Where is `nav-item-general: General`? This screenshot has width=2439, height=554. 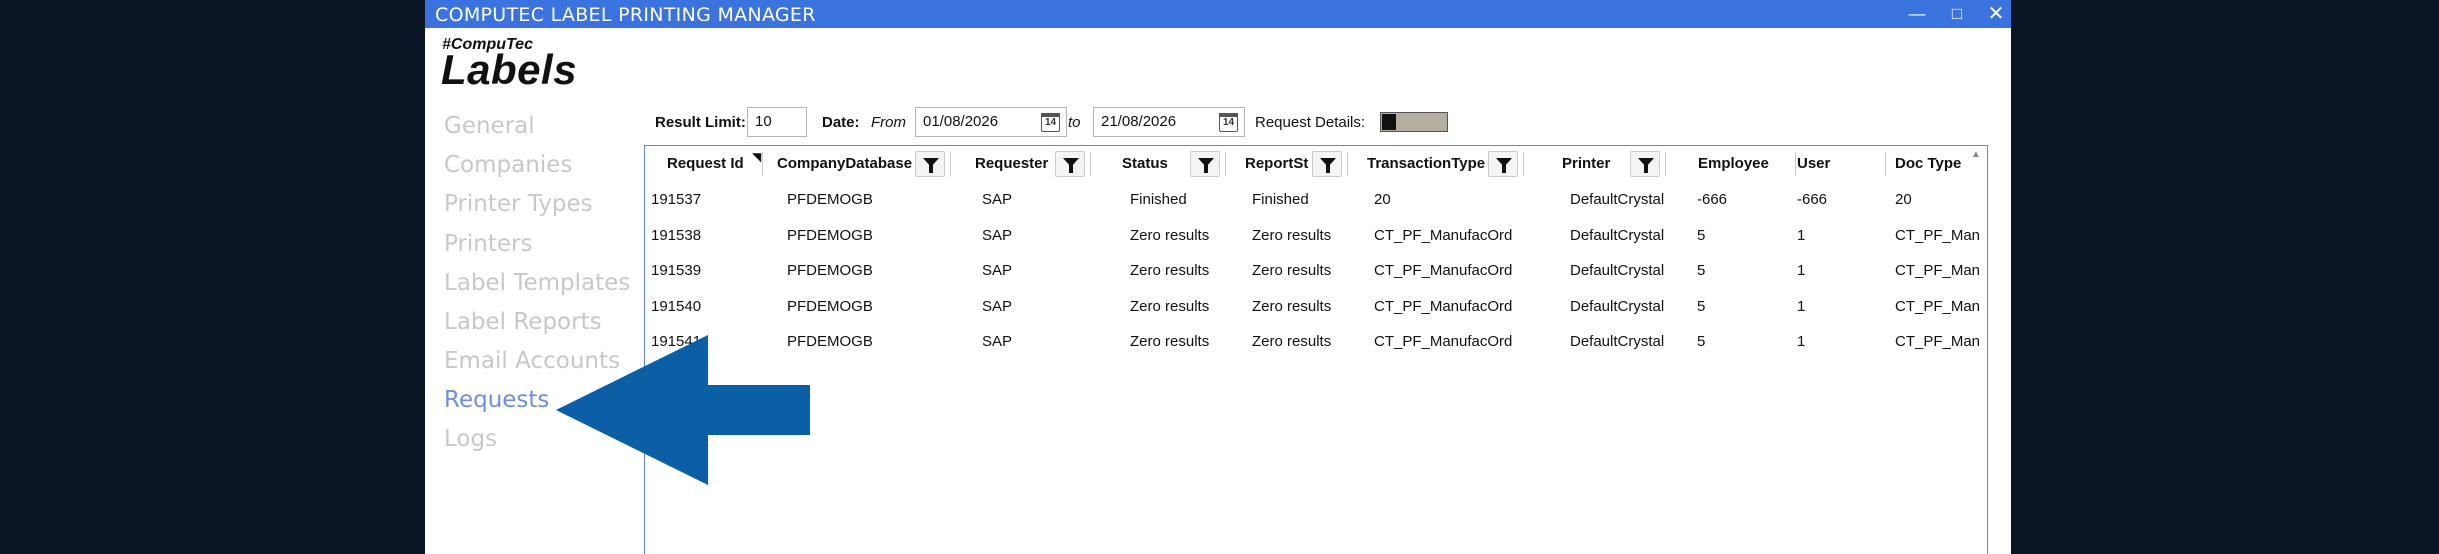
nav-item-general: General is located at coordinates (489, 126).